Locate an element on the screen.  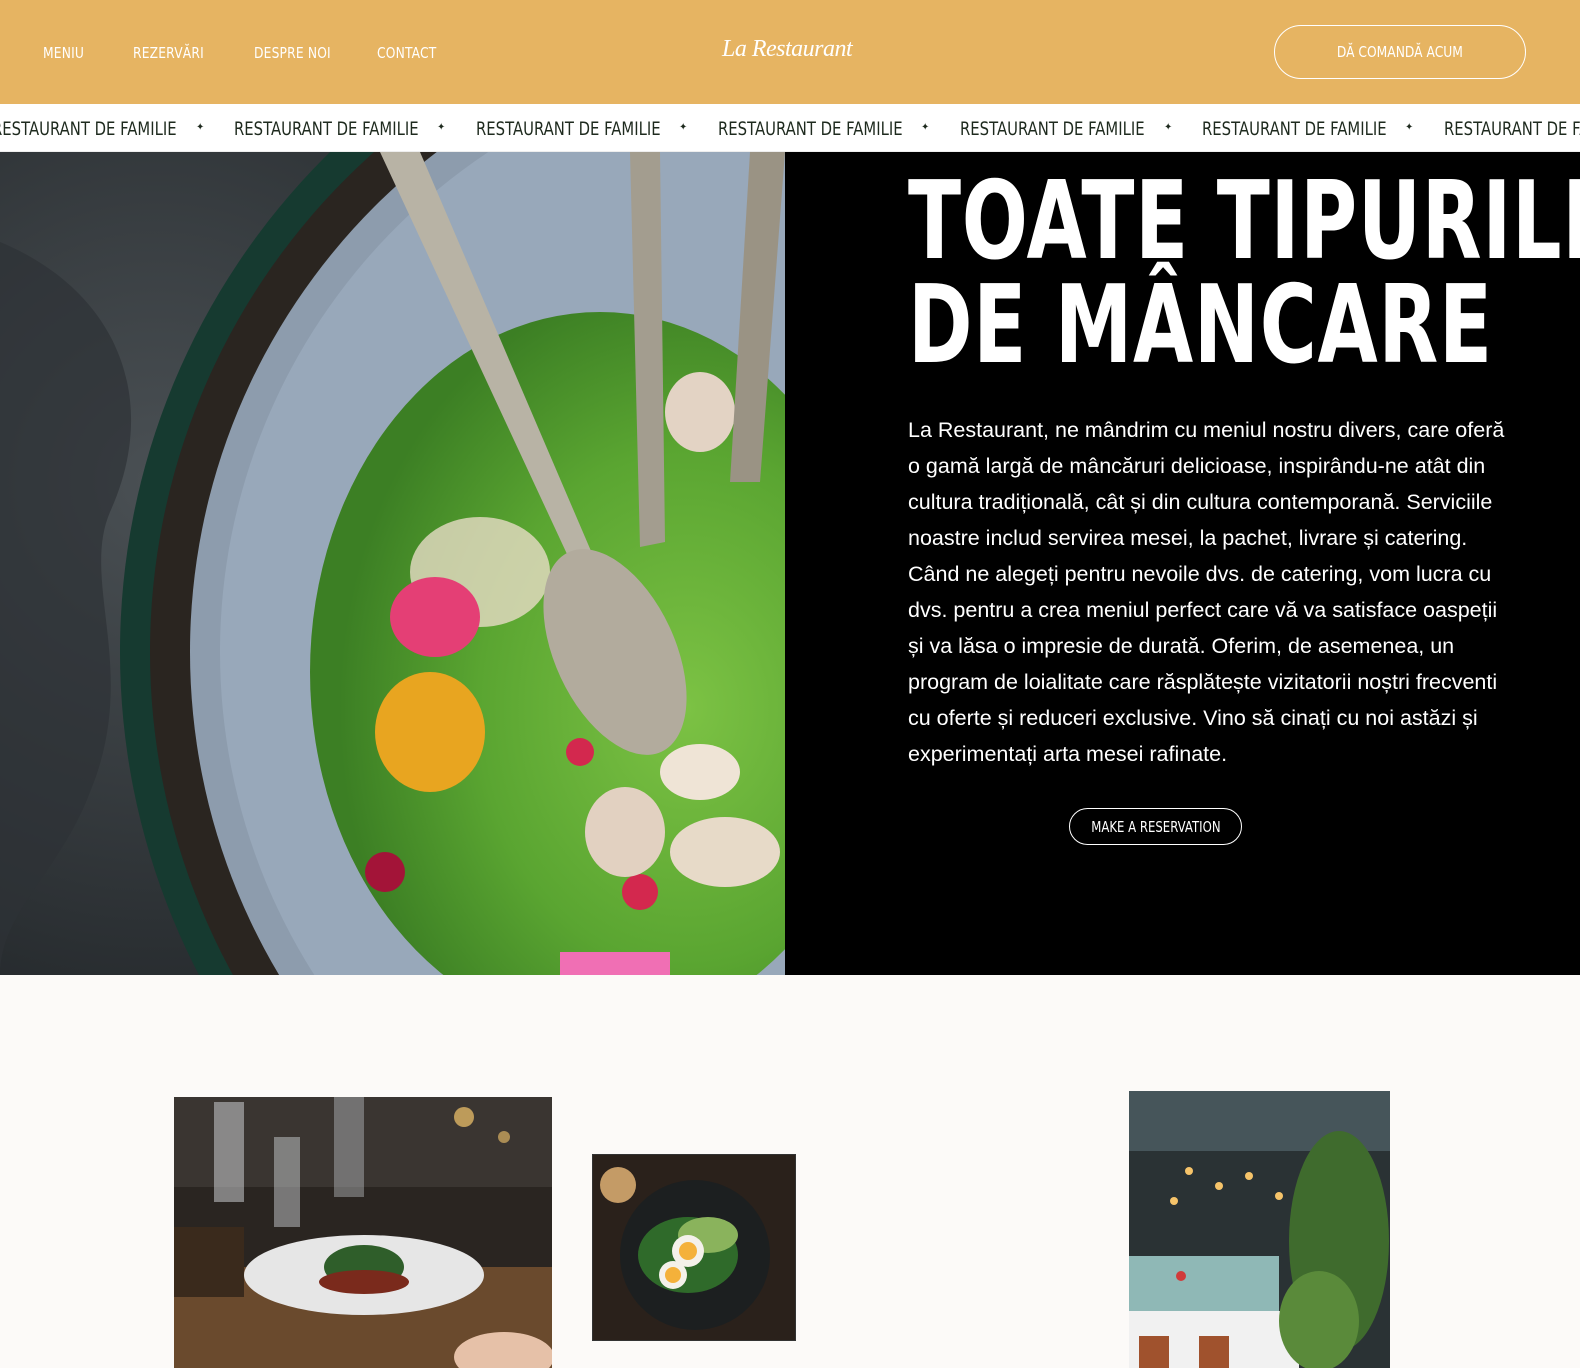
make-reservation-button: MAKE A RESERVATION is located at coordinates (1155, 826).